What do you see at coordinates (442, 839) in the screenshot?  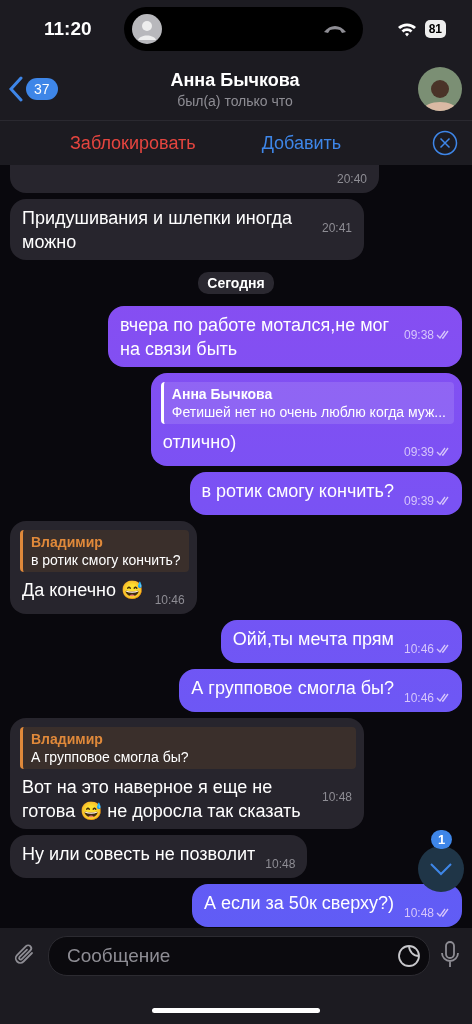 I see `unread-badge: 1` at bounding box center [442, 839].